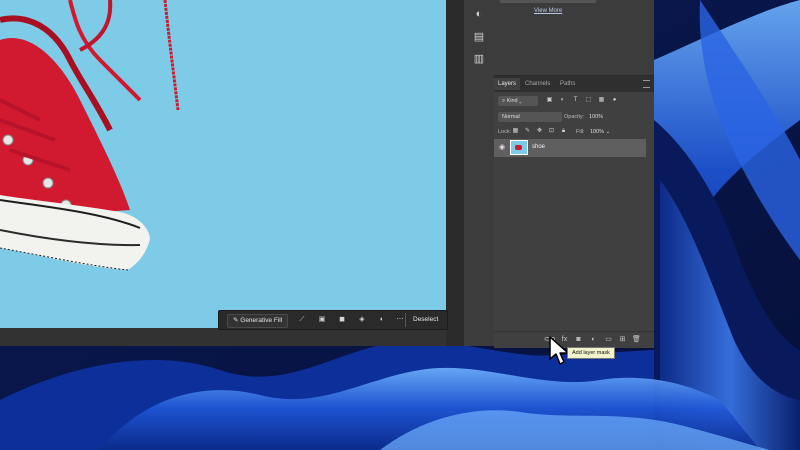  I want to click on separator, so click(405, 320).